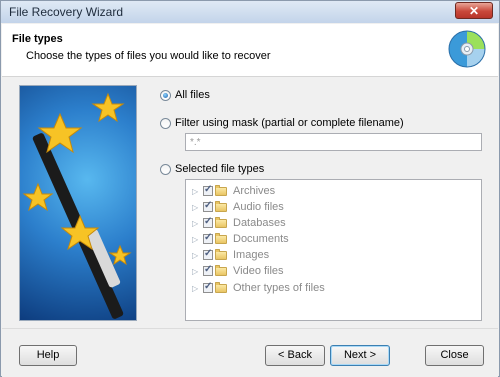 The height and width of the screenshot is (377, 500). What do you see at coordinates (208, 238) in the screenshot?
I see `checkbox-documents` at bounding box center [208, 238].